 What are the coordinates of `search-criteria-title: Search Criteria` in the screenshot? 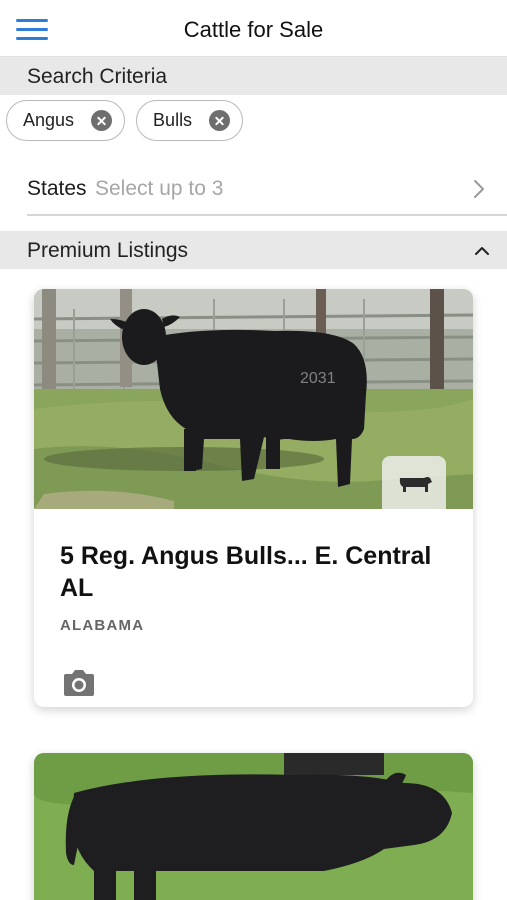 It's located at (97, 76).